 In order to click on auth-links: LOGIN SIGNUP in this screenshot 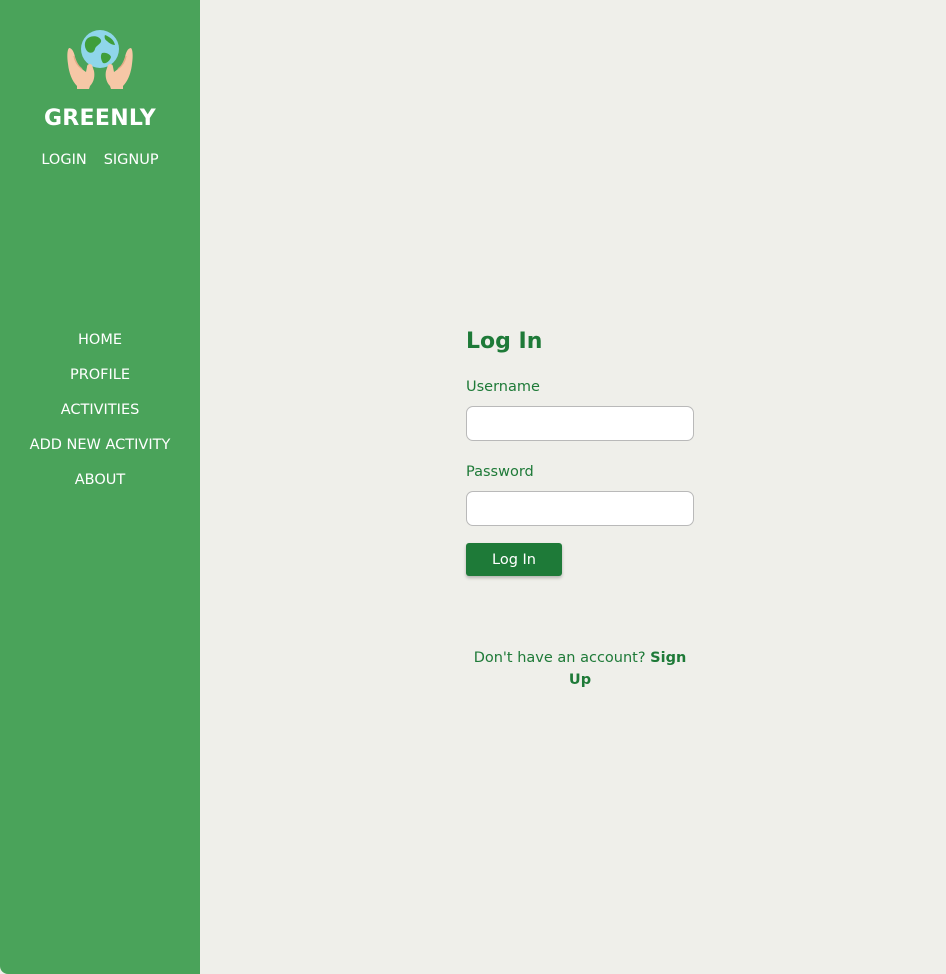, I will do `click(100, 160)`.